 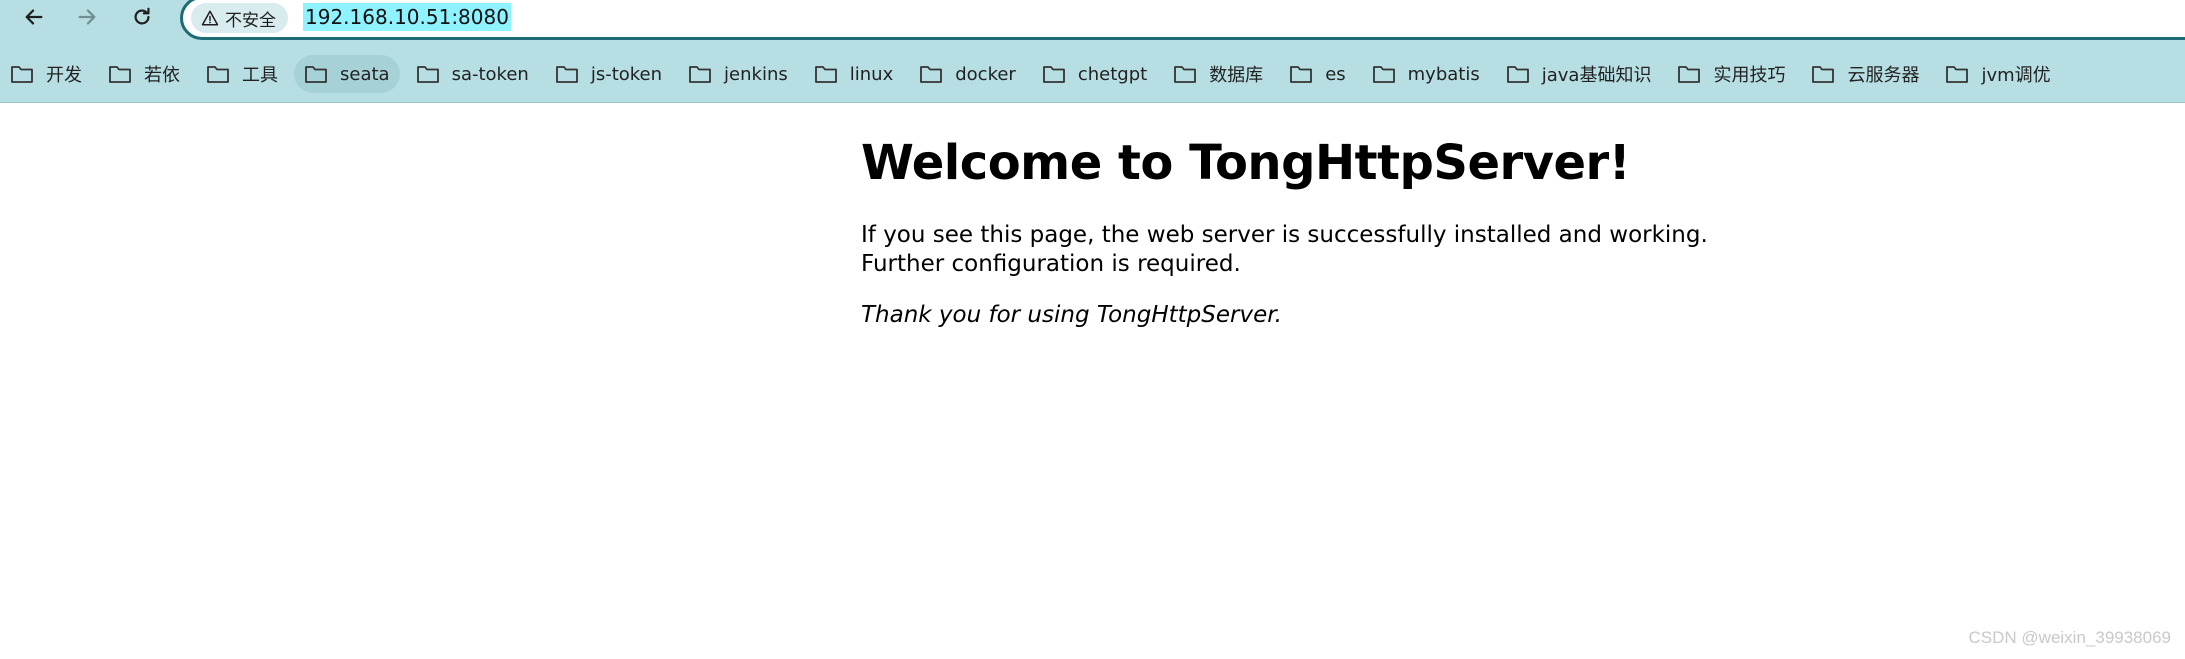 I want to click on bookmark-folder: 开发, so click(x=46, y=74).